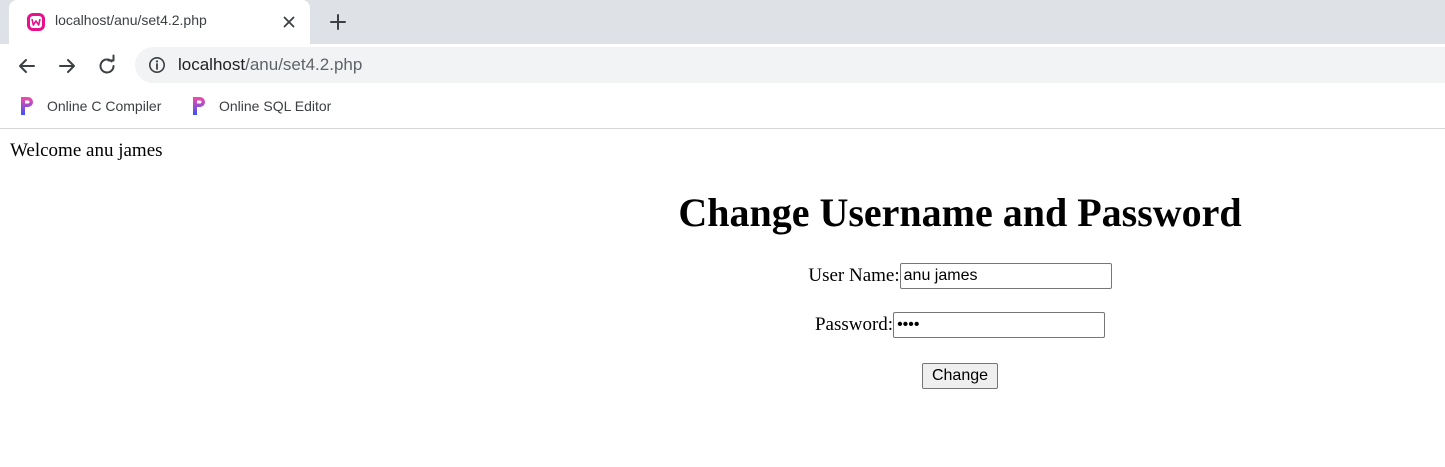 The image size is (1445, 467). I want to click on wampserver-icon, so click(36, 22).